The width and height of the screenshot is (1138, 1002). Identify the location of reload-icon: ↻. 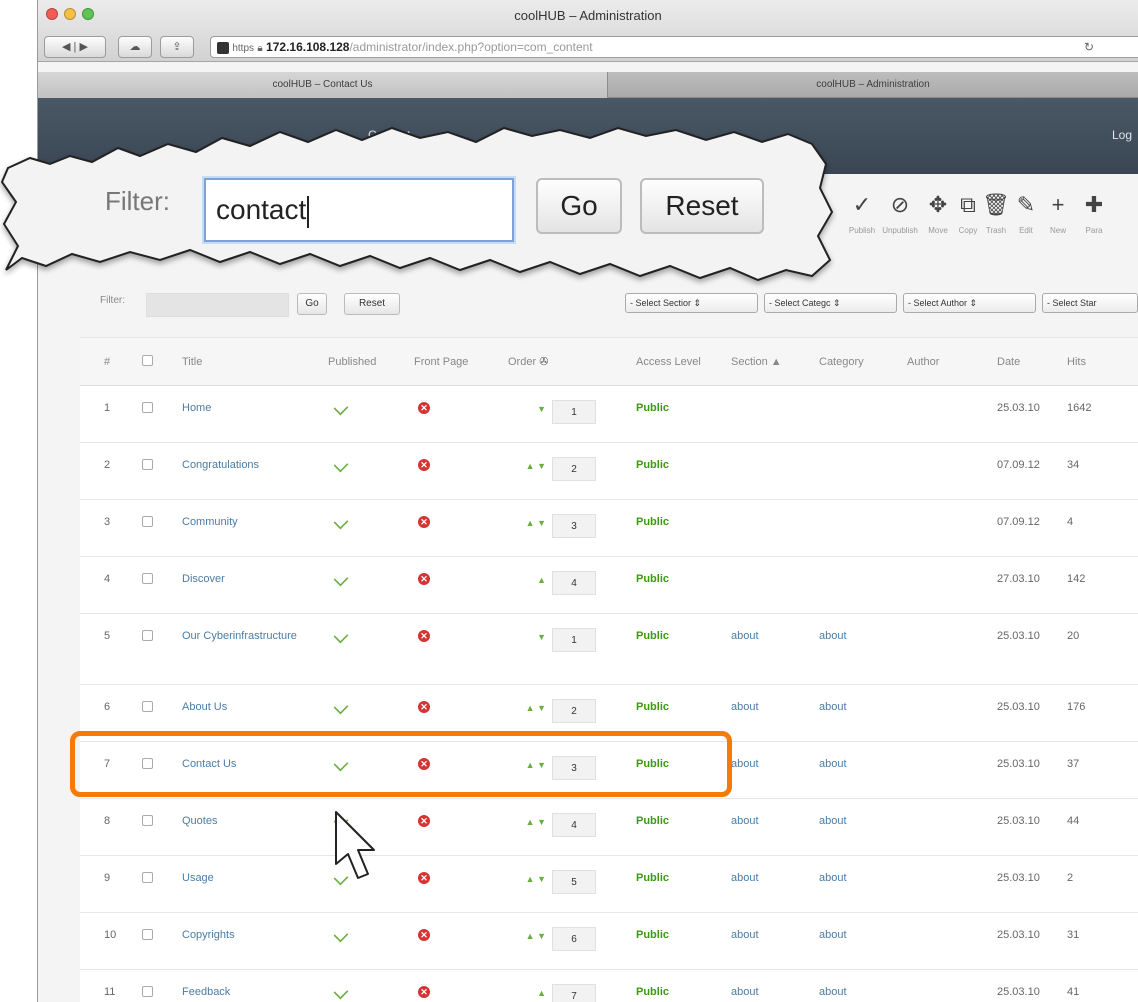
(1089, 47).